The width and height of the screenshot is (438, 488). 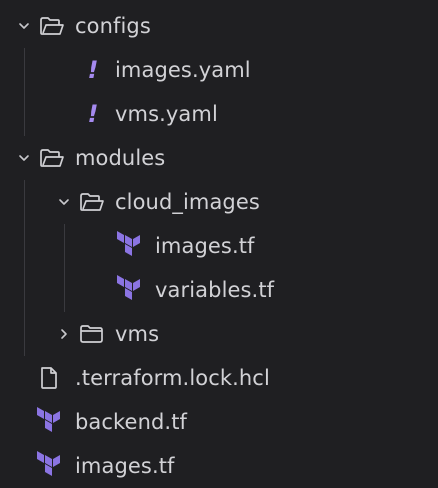 What do you see at coordinates (219, 114) in the screenshot?
I see `tree-file-vms-yaml: ! vms.yaml` at bounding box center [219, 114].